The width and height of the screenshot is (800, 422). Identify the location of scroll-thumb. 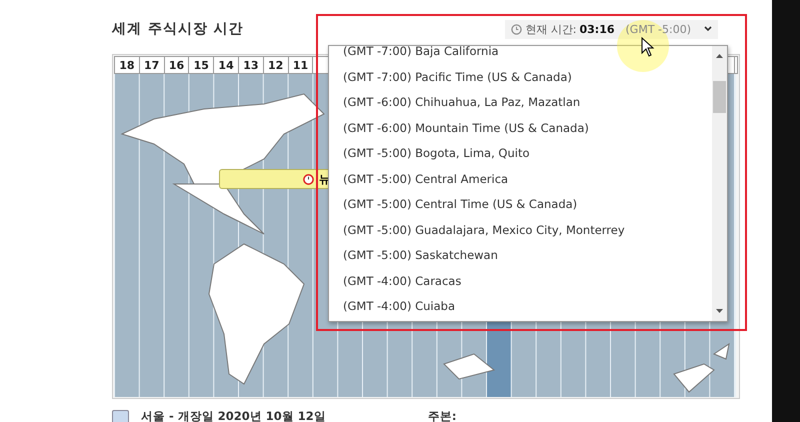
(719, 97).